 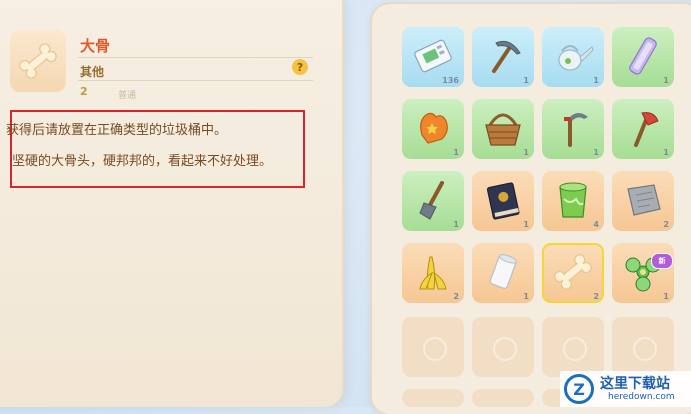 I want to click on item-rarity: 普通, so click(x=127, y=96).